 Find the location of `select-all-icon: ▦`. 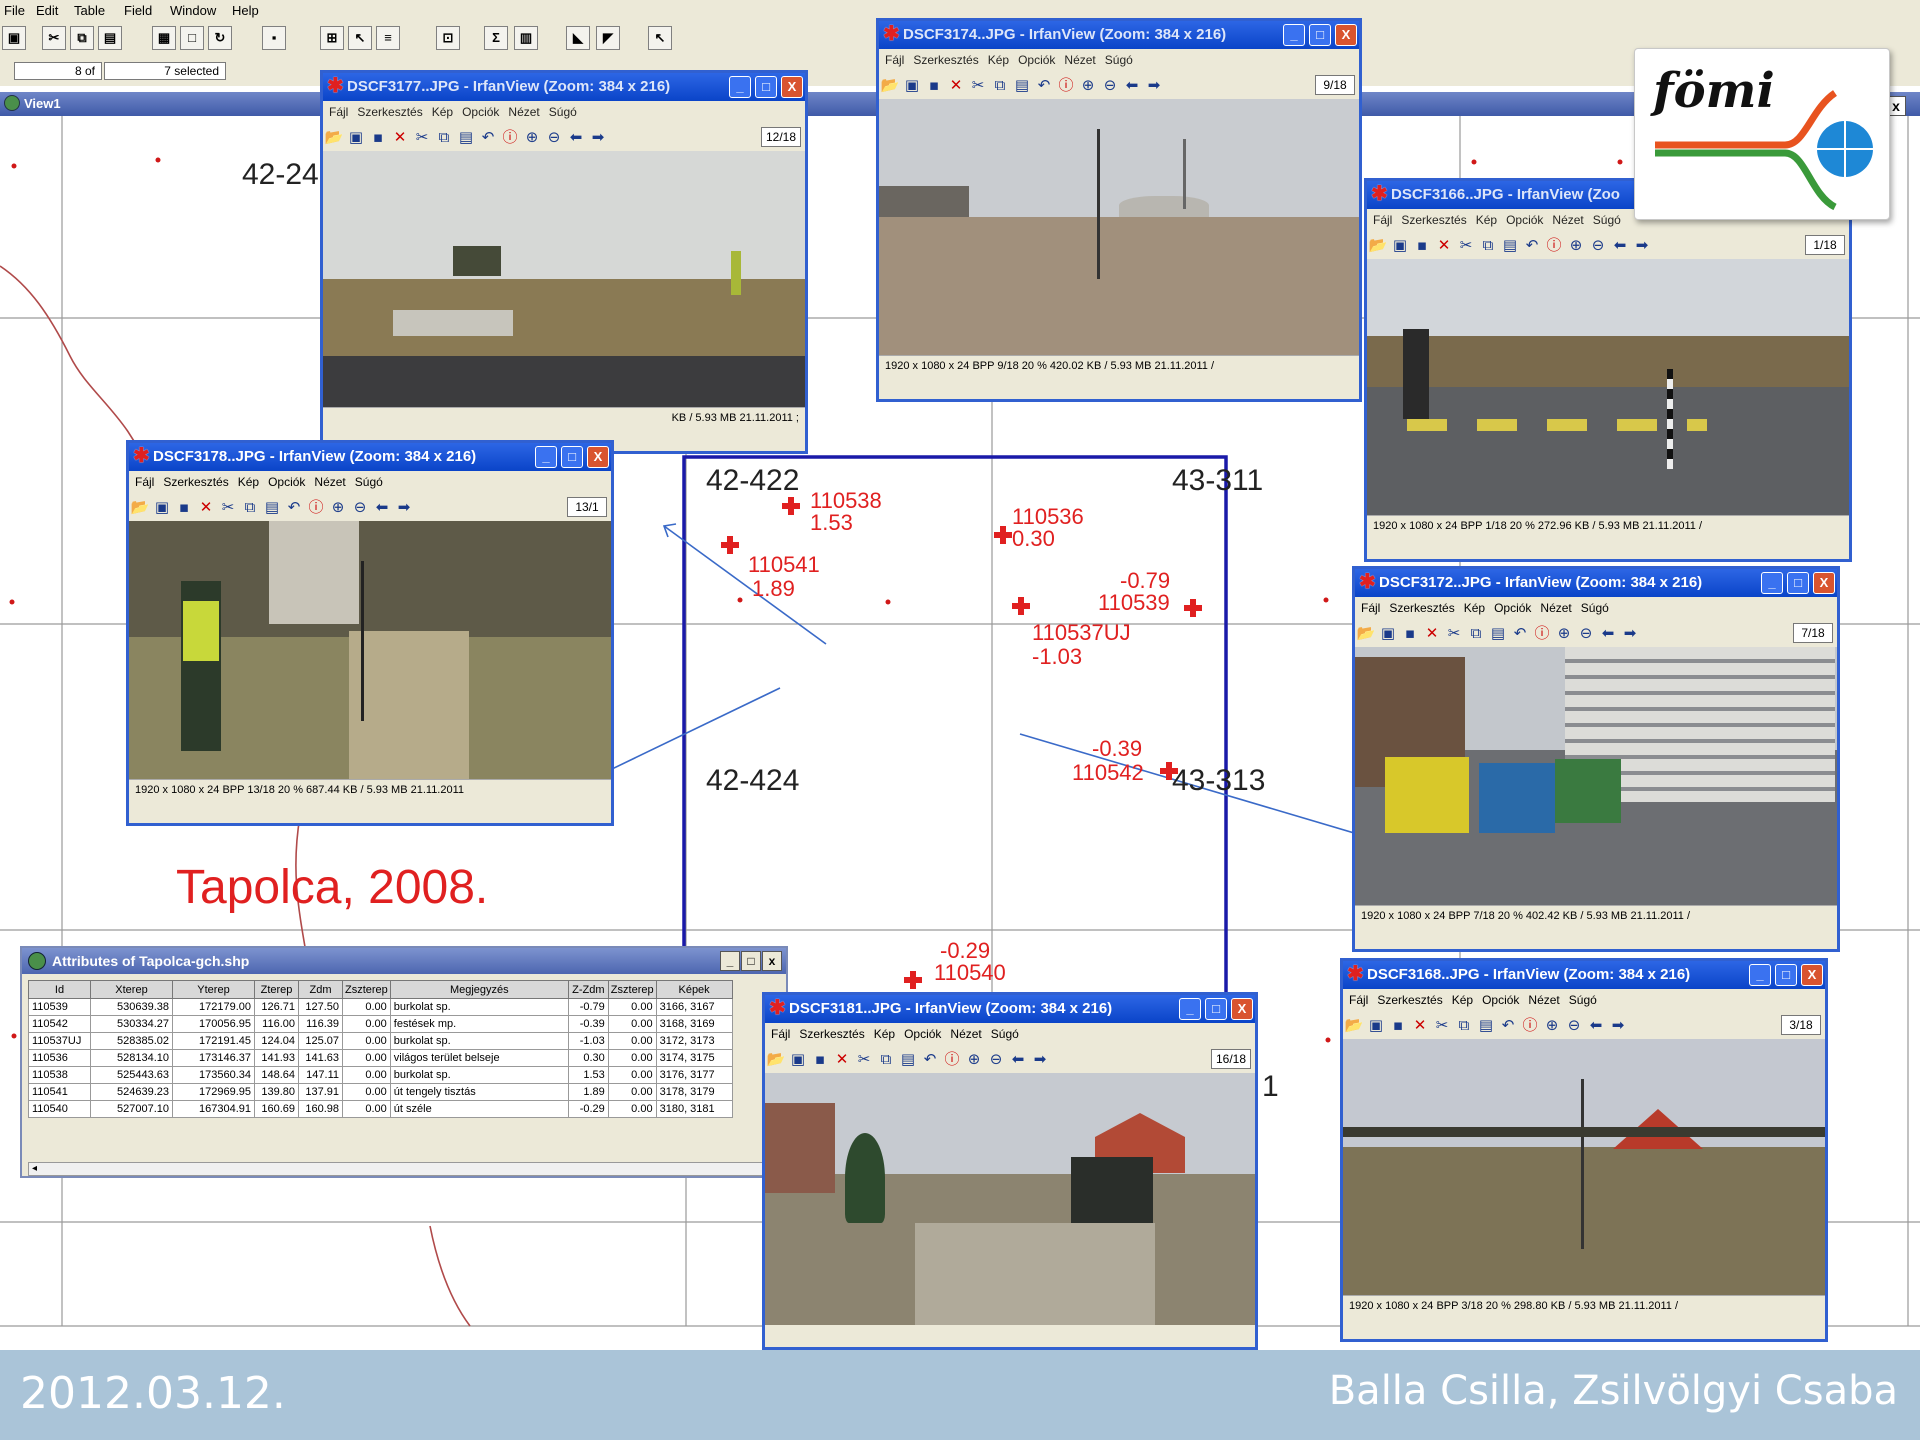

select-all-icon: ▦ is located at coordinates (164, 38).